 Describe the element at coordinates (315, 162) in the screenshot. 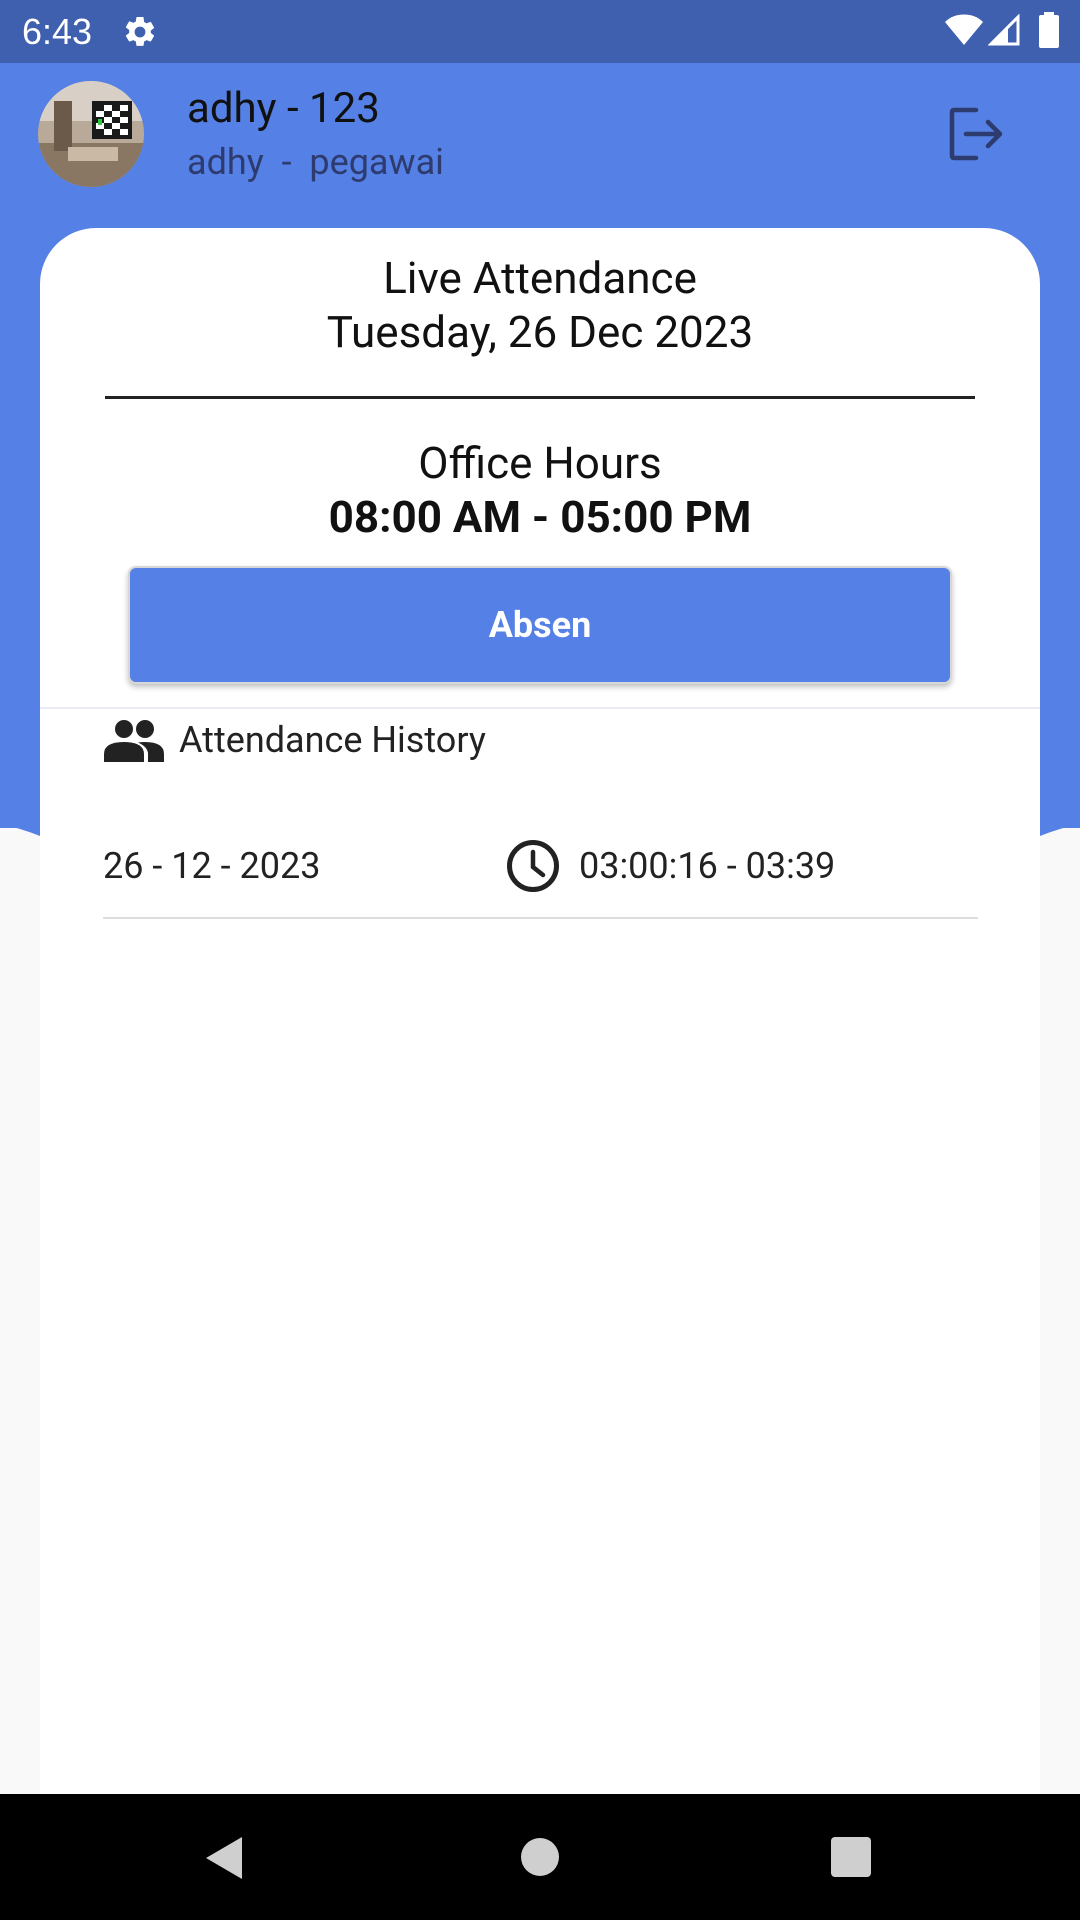

I see `user-role: adhy - pegawai` at that location.